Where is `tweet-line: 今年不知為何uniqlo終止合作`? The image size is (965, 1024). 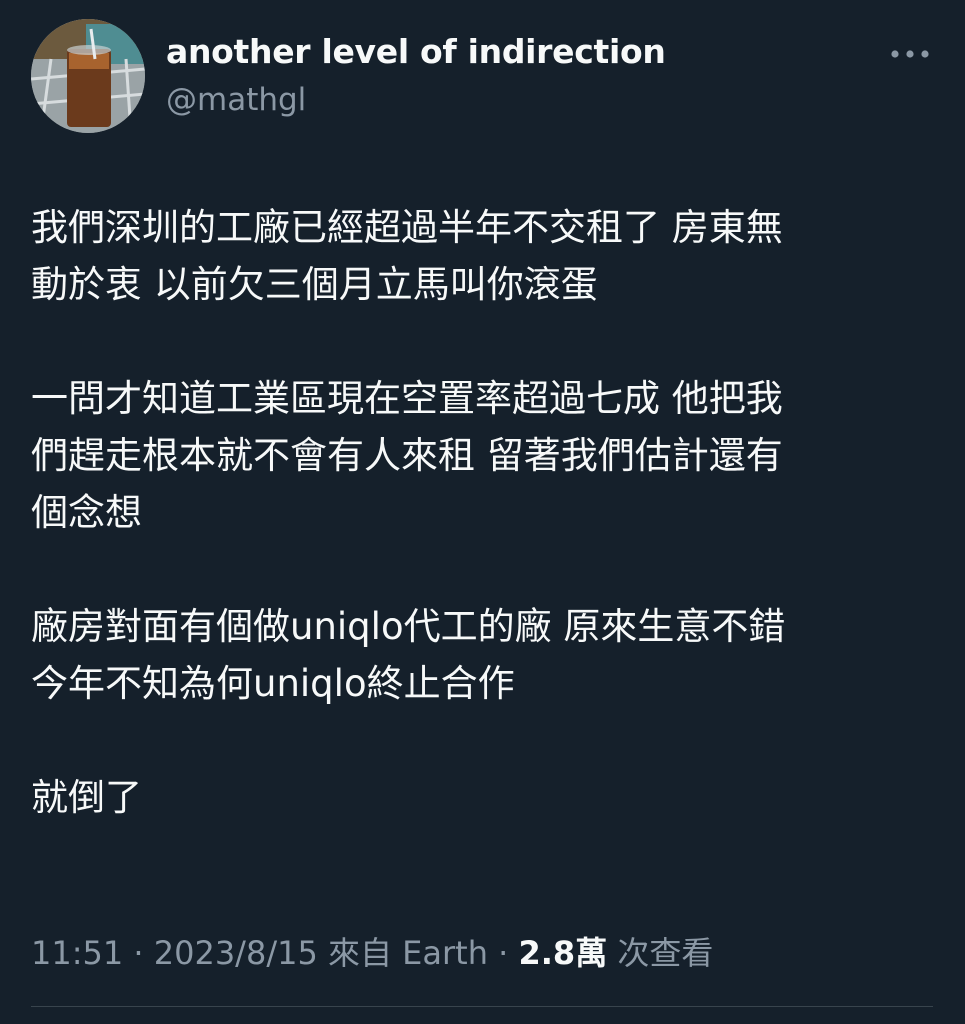 tweet-line: 今年不知為何uniqlo終止合作 is located at coordinates (273, 683).